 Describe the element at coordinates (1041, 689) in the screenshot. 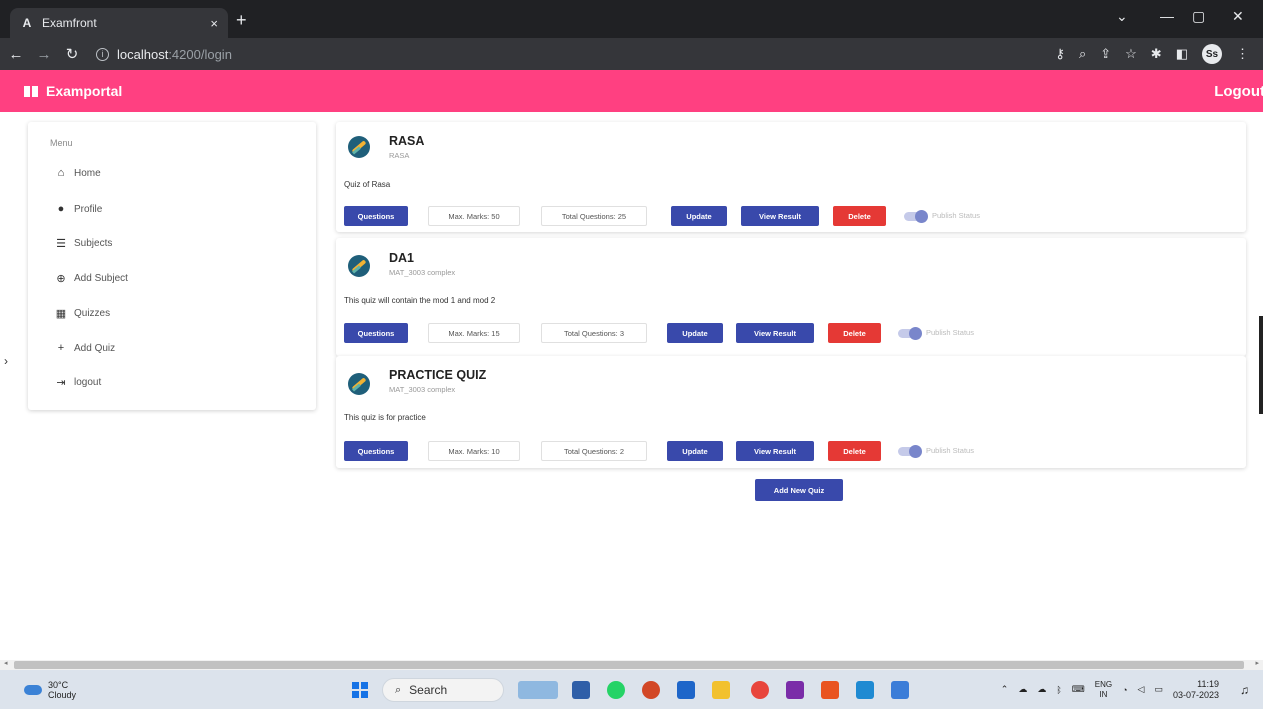

I see `onedrive-icon: ☁` at that location.